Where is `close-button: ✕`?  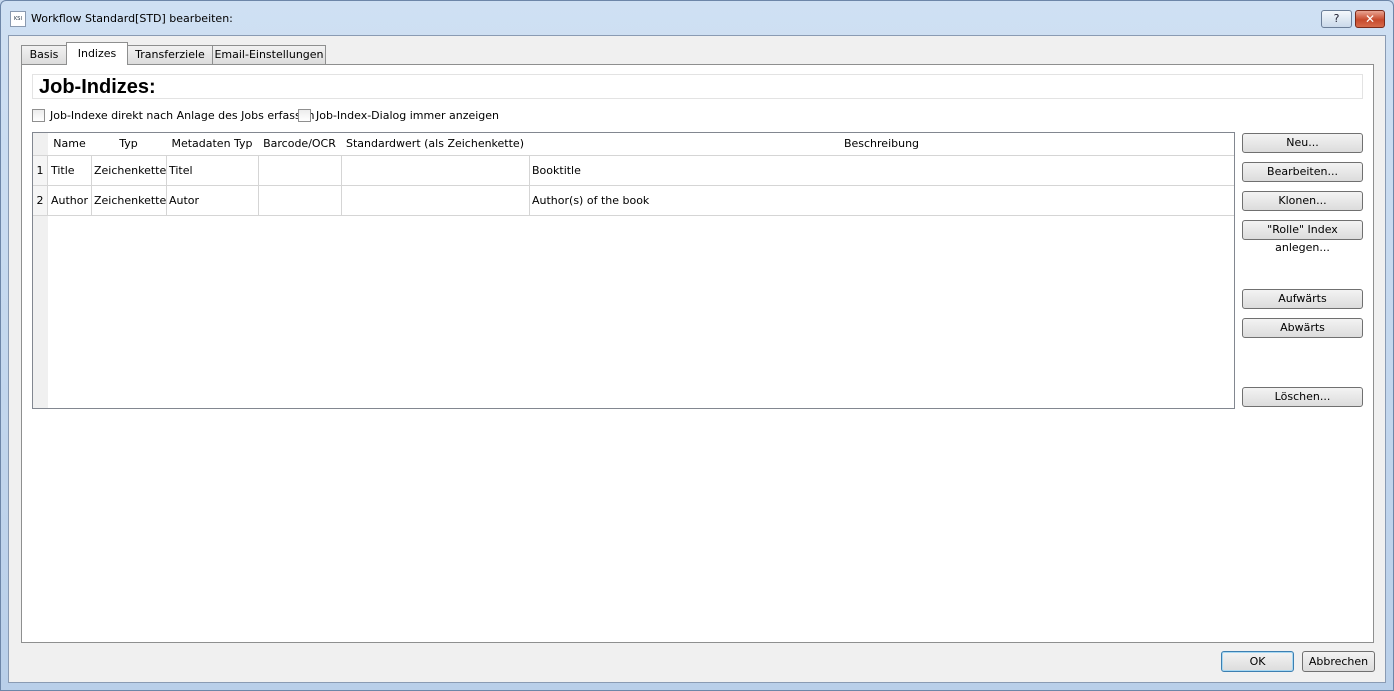
close-button: ✕ is located at coordinates (1370, 19).